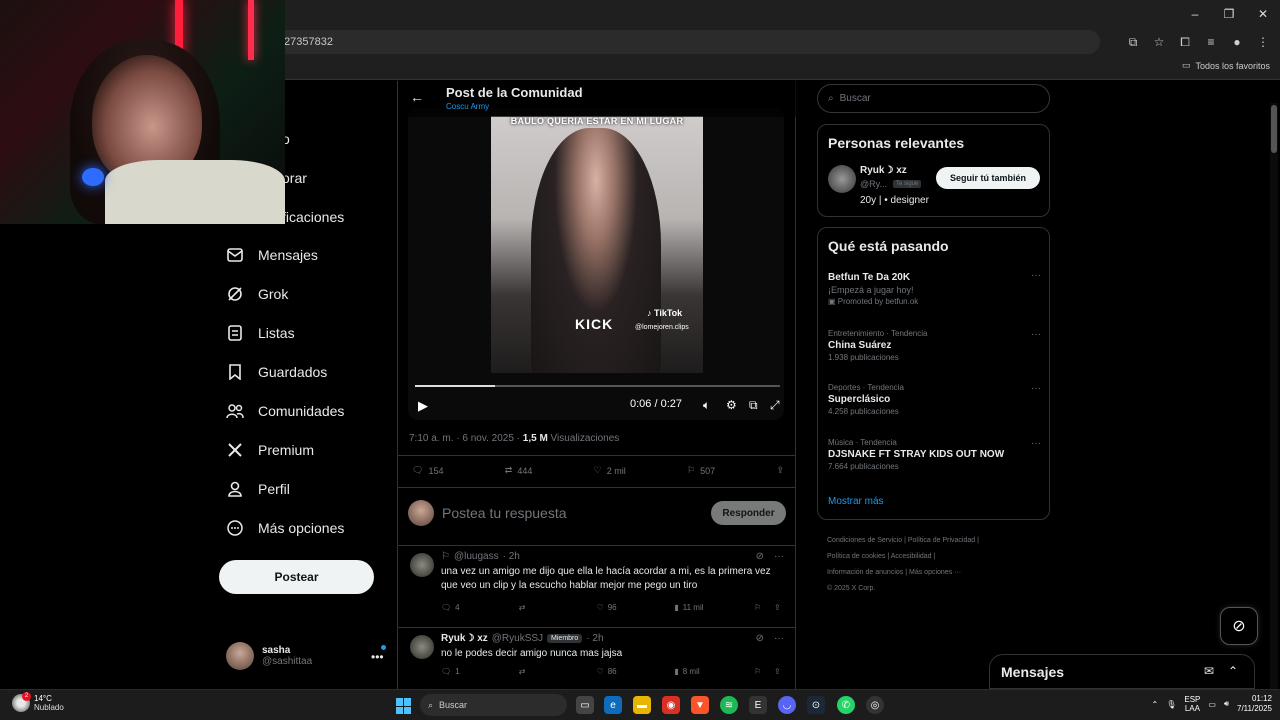  Describe the element at coordinates (1195, 14) in the screenshot. I see `minimize-icon: –` at that location.